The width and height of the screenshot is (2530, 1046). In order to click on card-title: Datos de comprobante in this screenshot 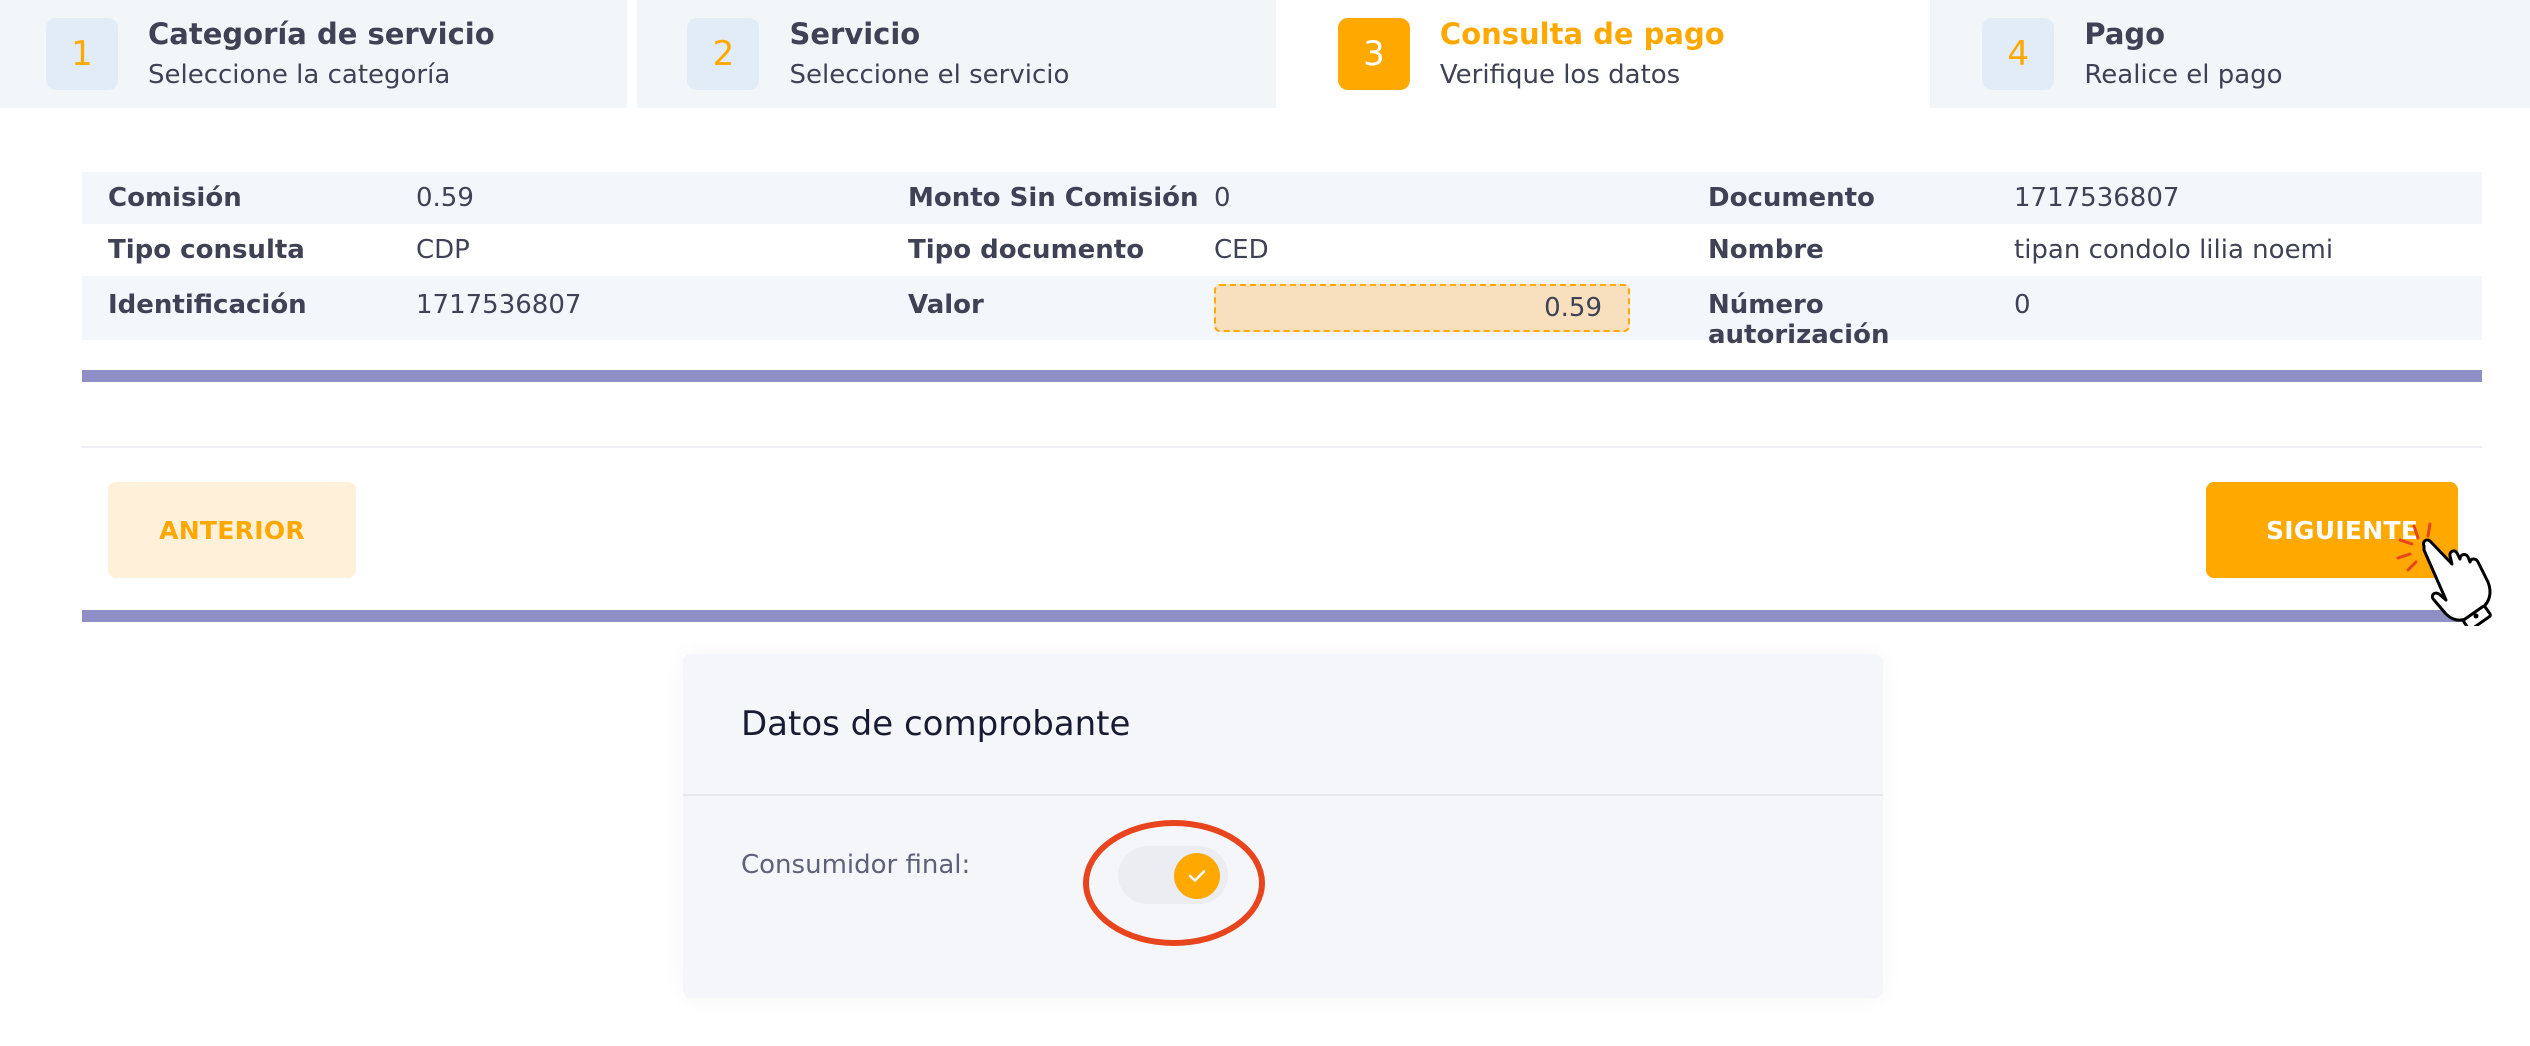, I will do `click(936, 724)`.